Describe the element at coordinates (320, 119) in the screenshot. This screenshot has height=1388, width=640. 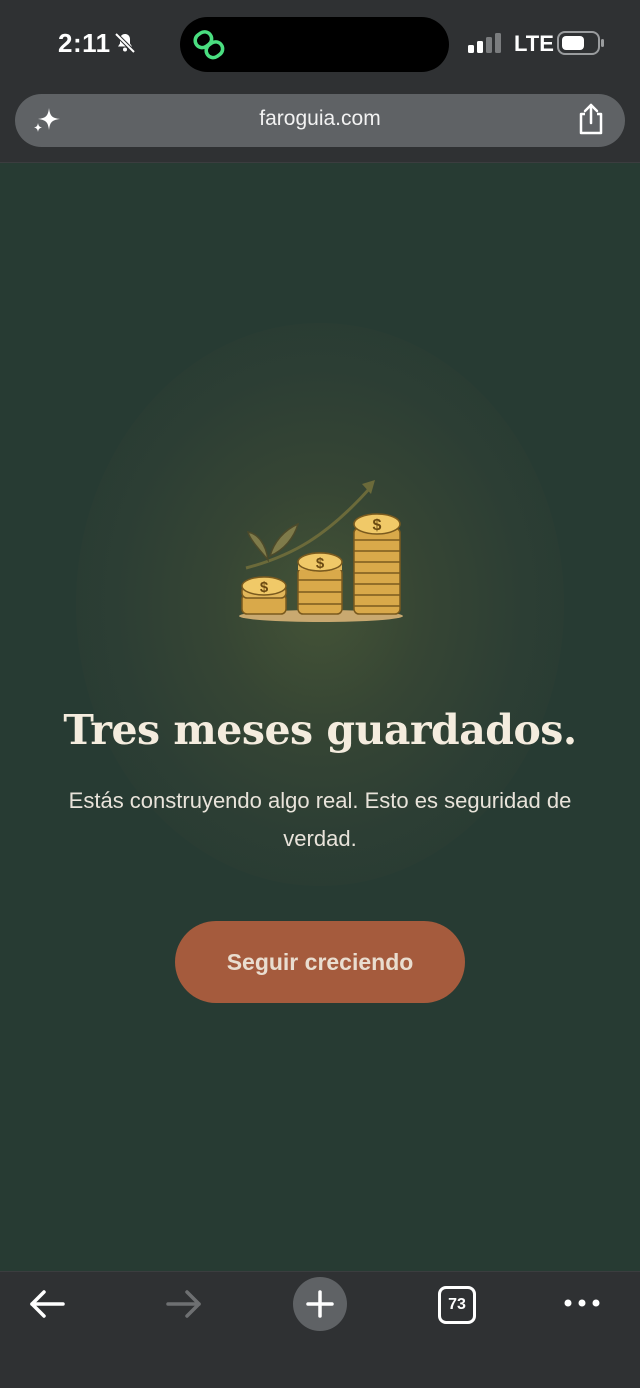
I see `url-text: faroguia.com` at that location.